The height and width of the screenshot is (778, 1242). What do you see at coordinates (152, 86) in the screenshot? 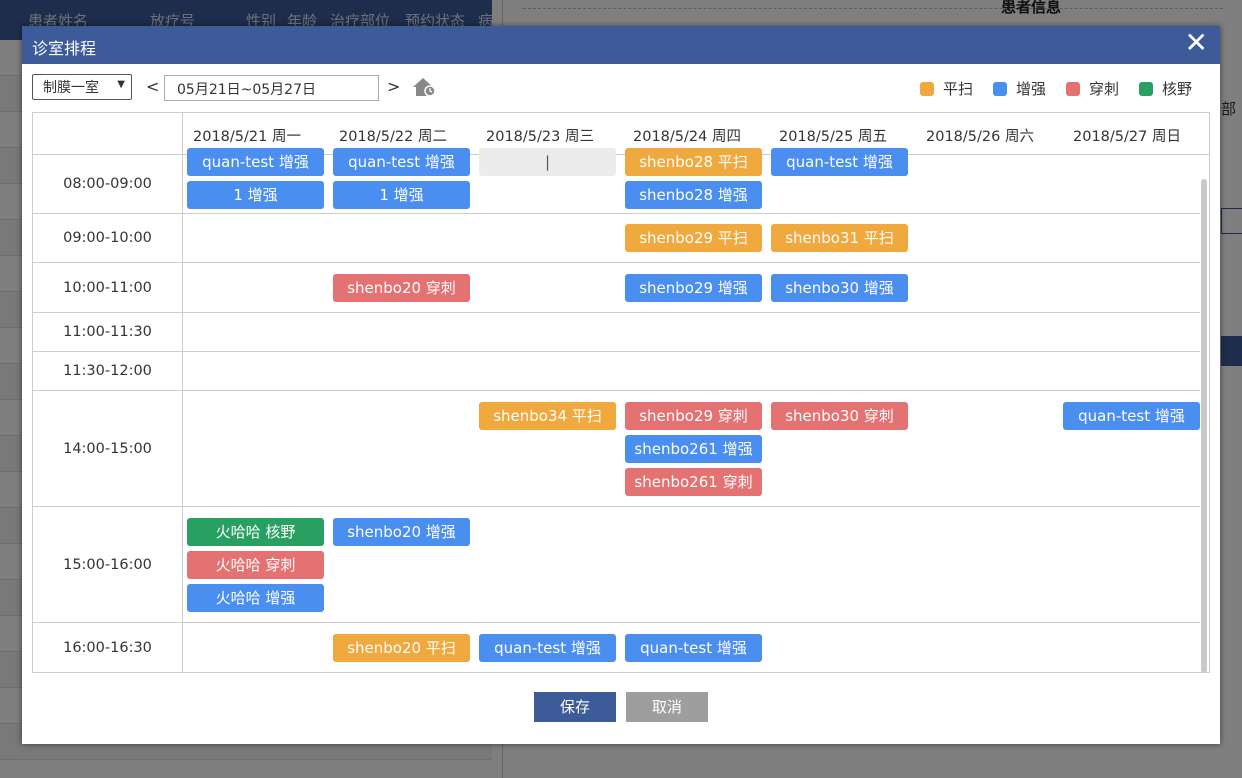
I see `prev-week-button: <` at bounding box center [152, 86].